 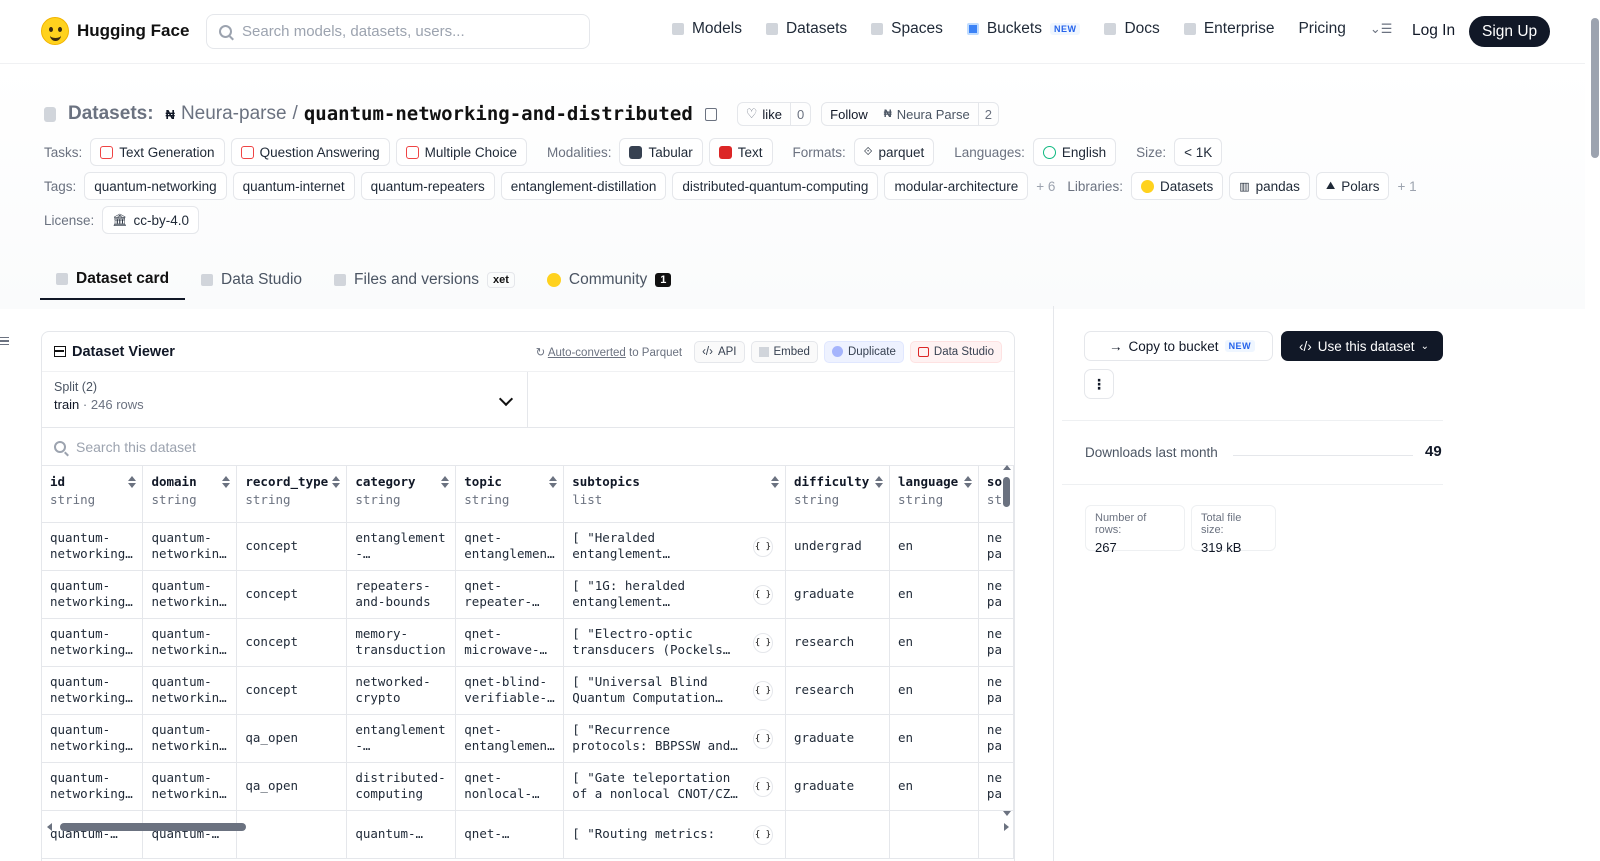 I want to click on library-chip: Datasets, so click(x=1177, y=186).